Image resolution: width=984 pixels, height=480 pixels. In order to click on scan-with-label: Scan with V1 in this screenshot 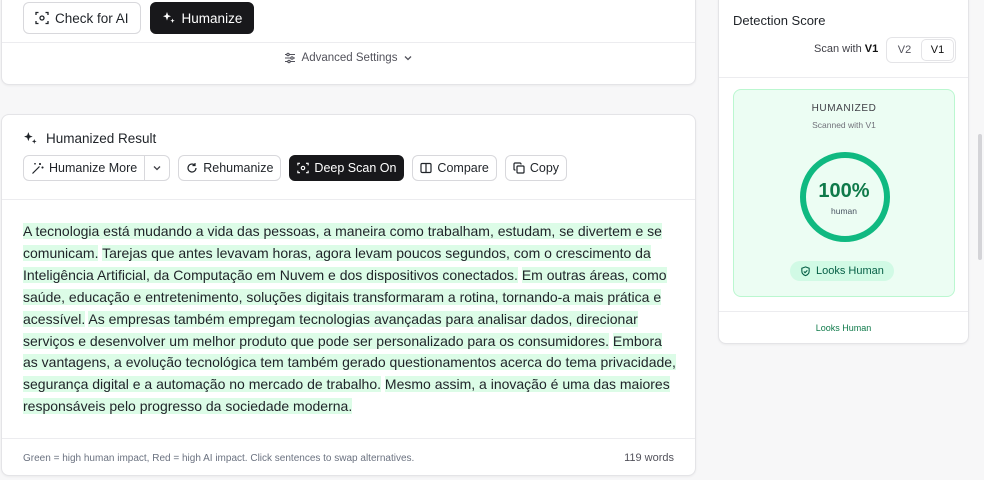, I will do `click(846, 49)`.